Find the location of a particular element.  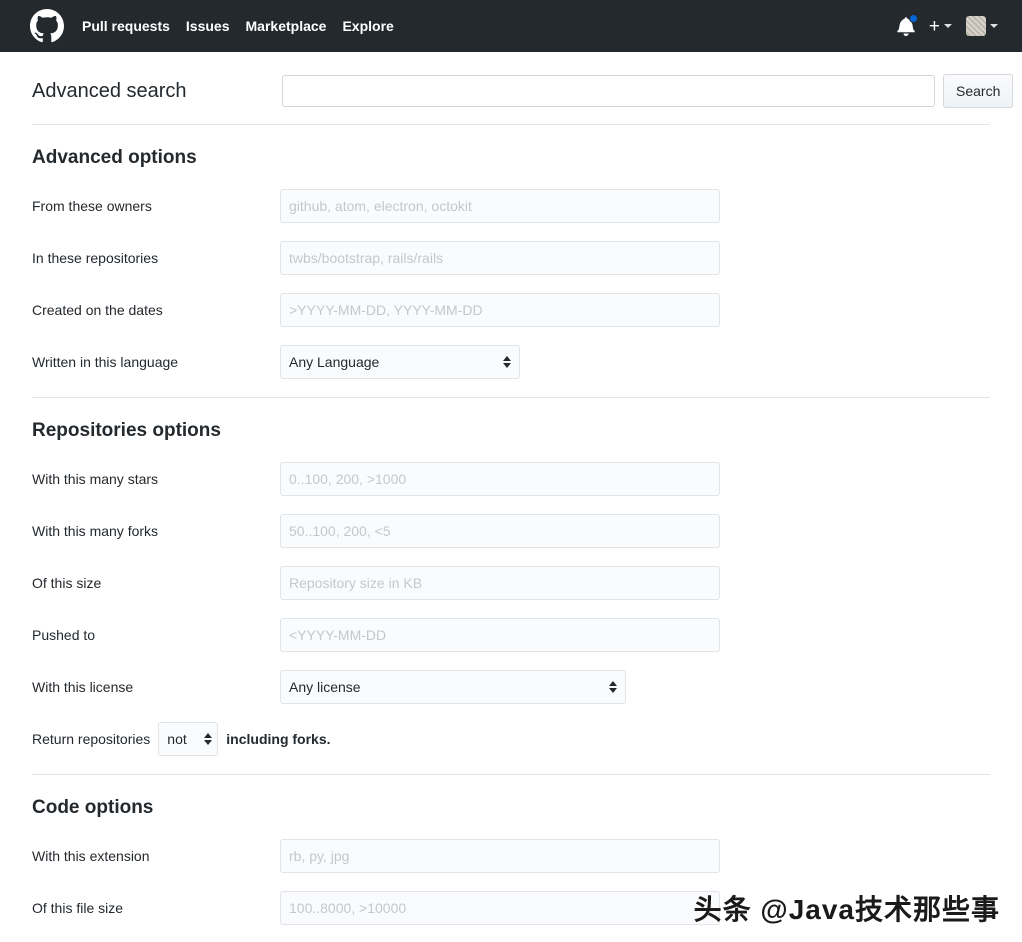

field-row-pushed-to: Pushed to is located at coordinates (511, 635).